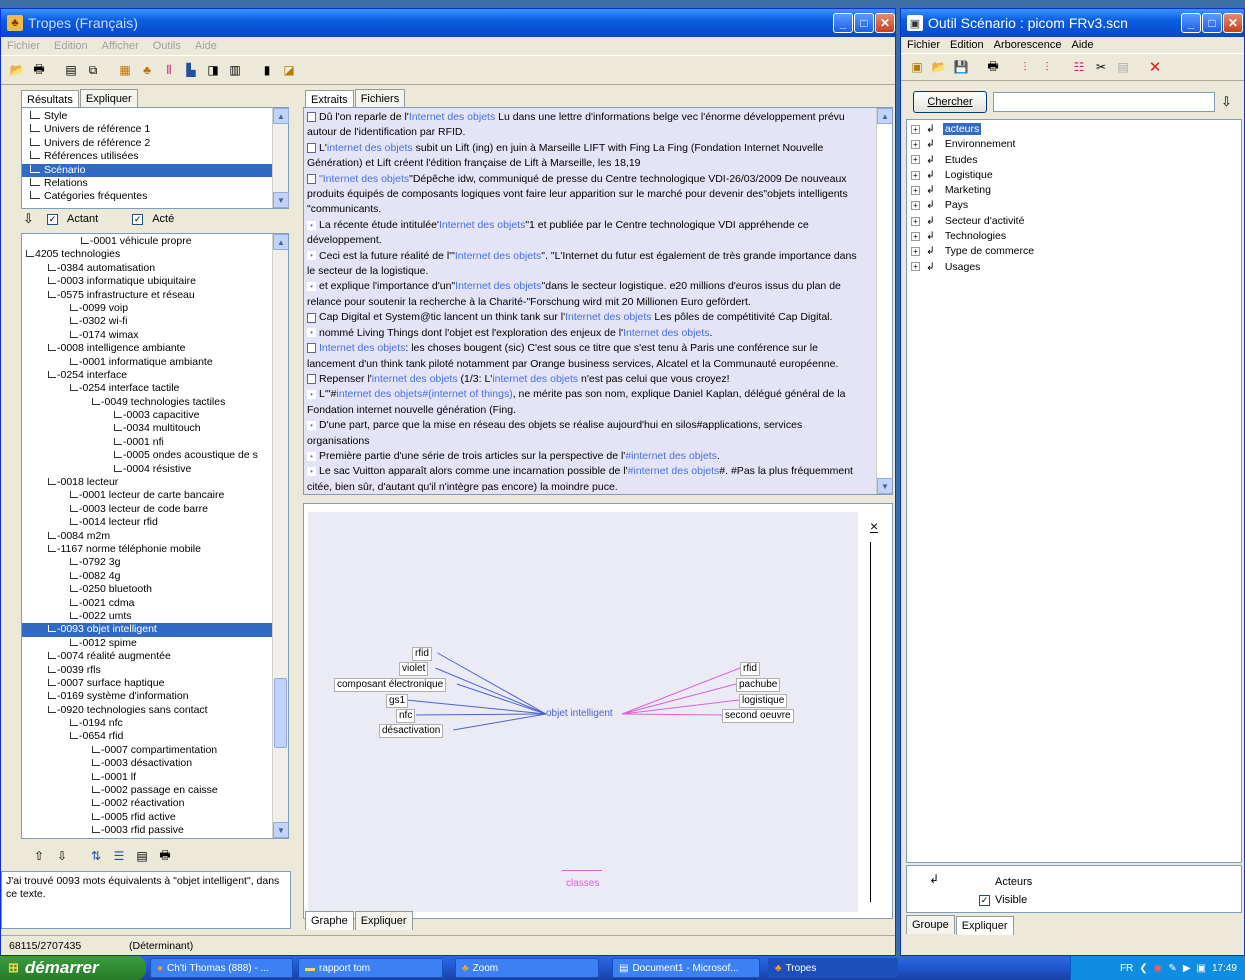 The image size is (1245, 980). What do you see at coordinates (52, 219) in the screenshot?
I see `actant-checkbox: ✓` at bounding box center [52, 219].